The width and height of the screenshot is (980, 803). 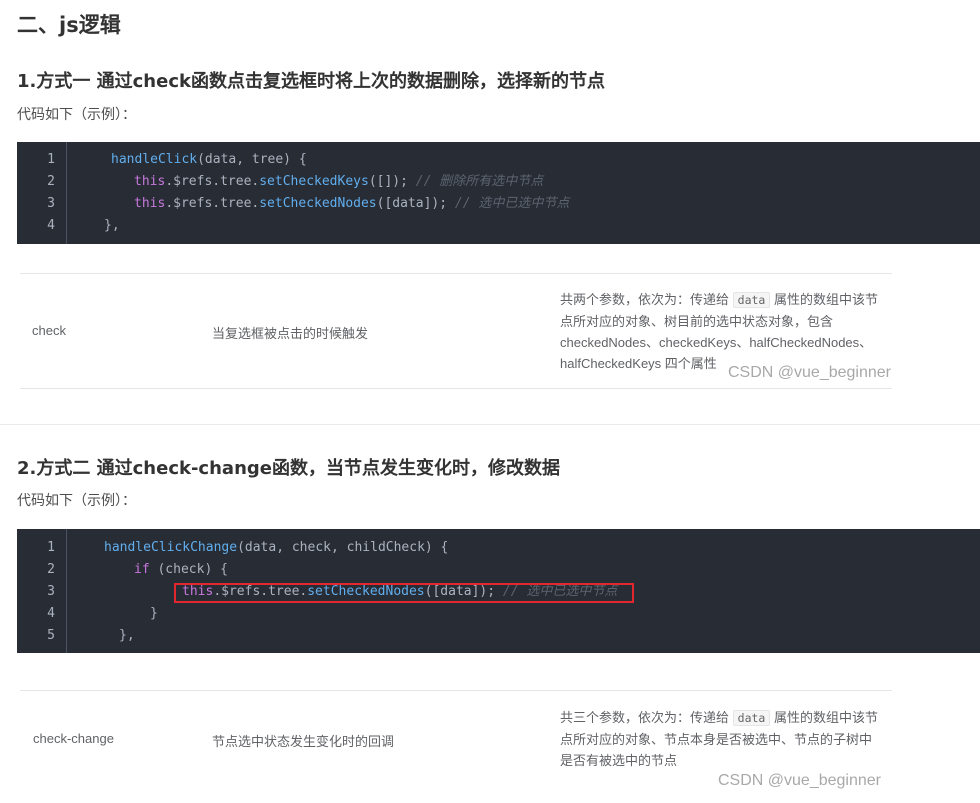 I want to click on code-text: ([]);, so click(x=392, y=181).